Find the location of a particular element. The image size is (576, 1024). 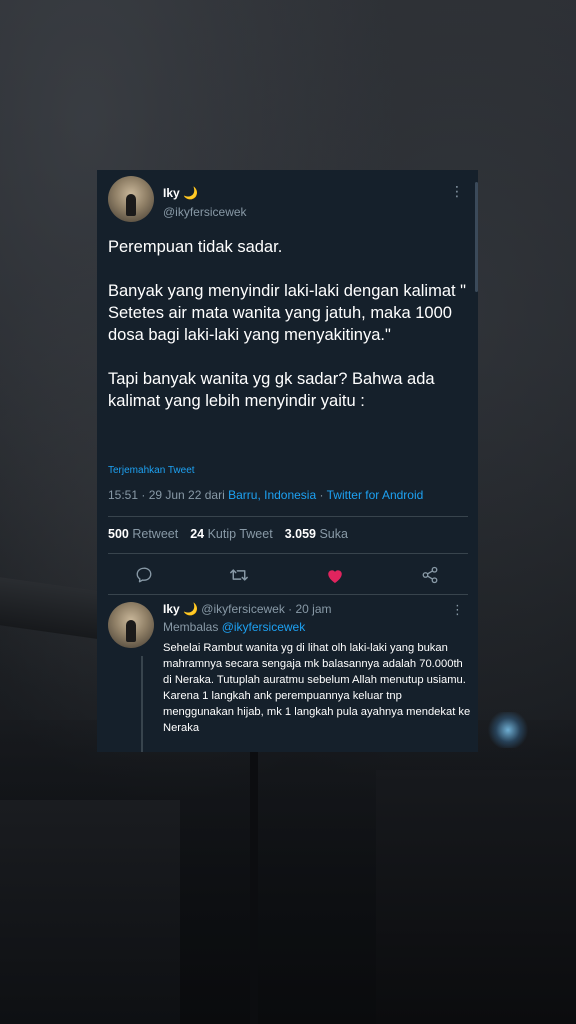

share-icon is located at coordinates (430, 575).